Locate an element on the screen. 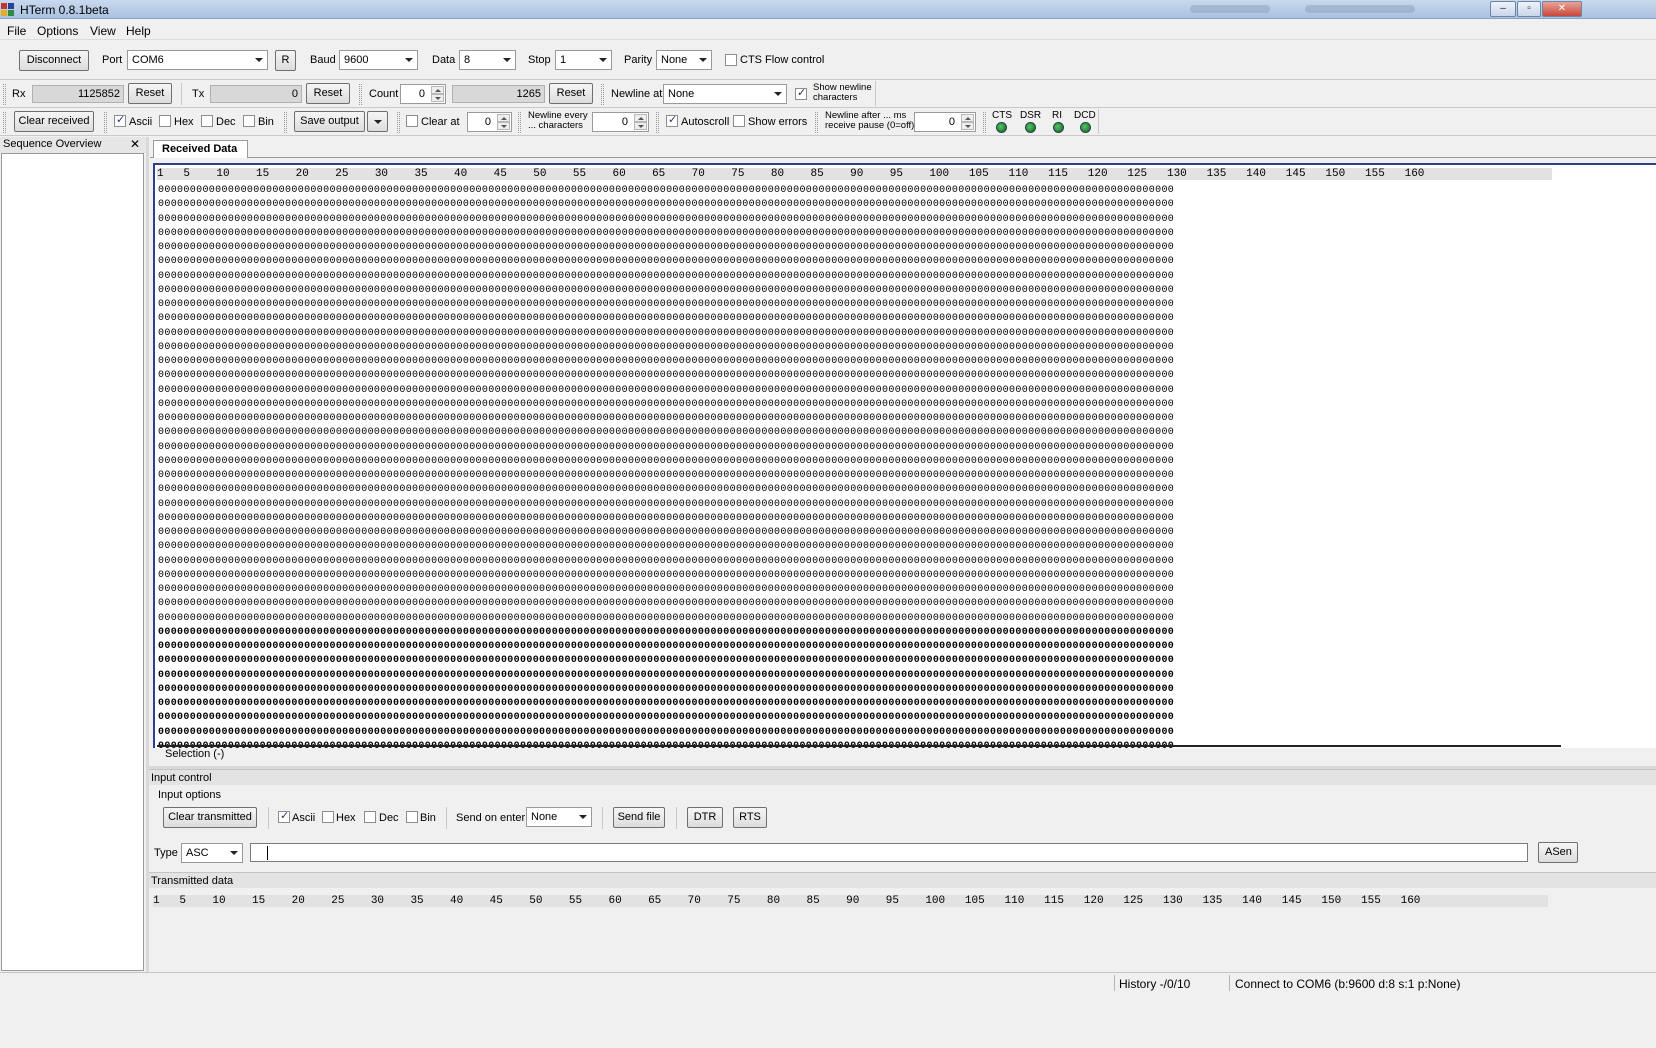 The width and height of the screenshot is (1656, 1048). newline-after-spinner: 0 is located at coordinates (945, 122).